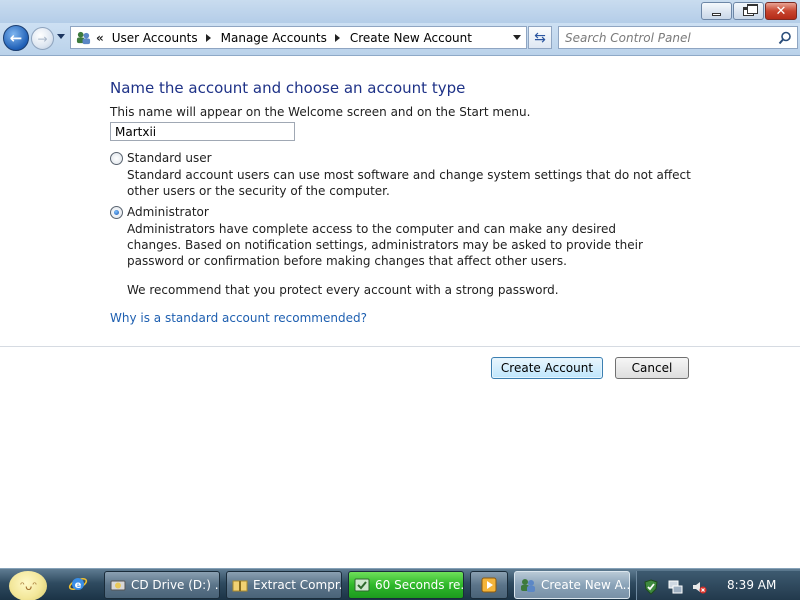 The width and height of the screenshot is (800, 600). I want to click on media-player-icon, so click(489, 585).